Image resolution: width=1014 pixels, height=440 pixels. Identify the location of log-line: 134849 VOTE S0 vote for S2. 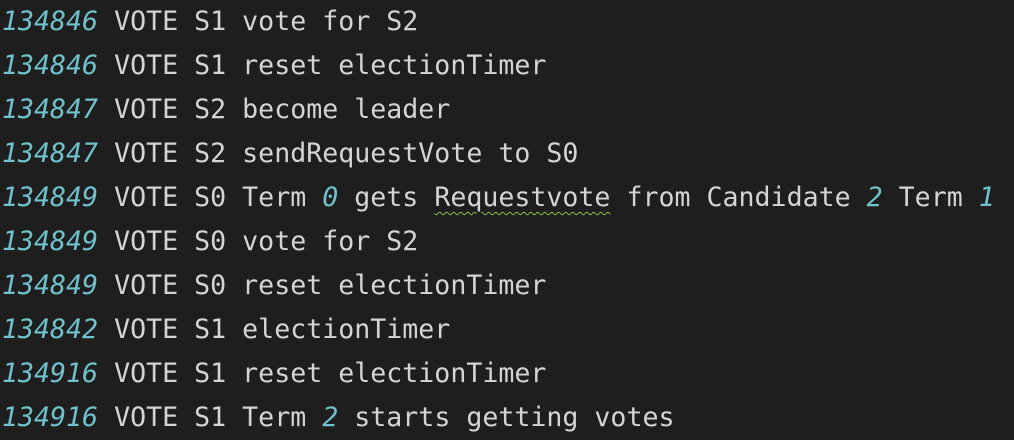
(507, 242).